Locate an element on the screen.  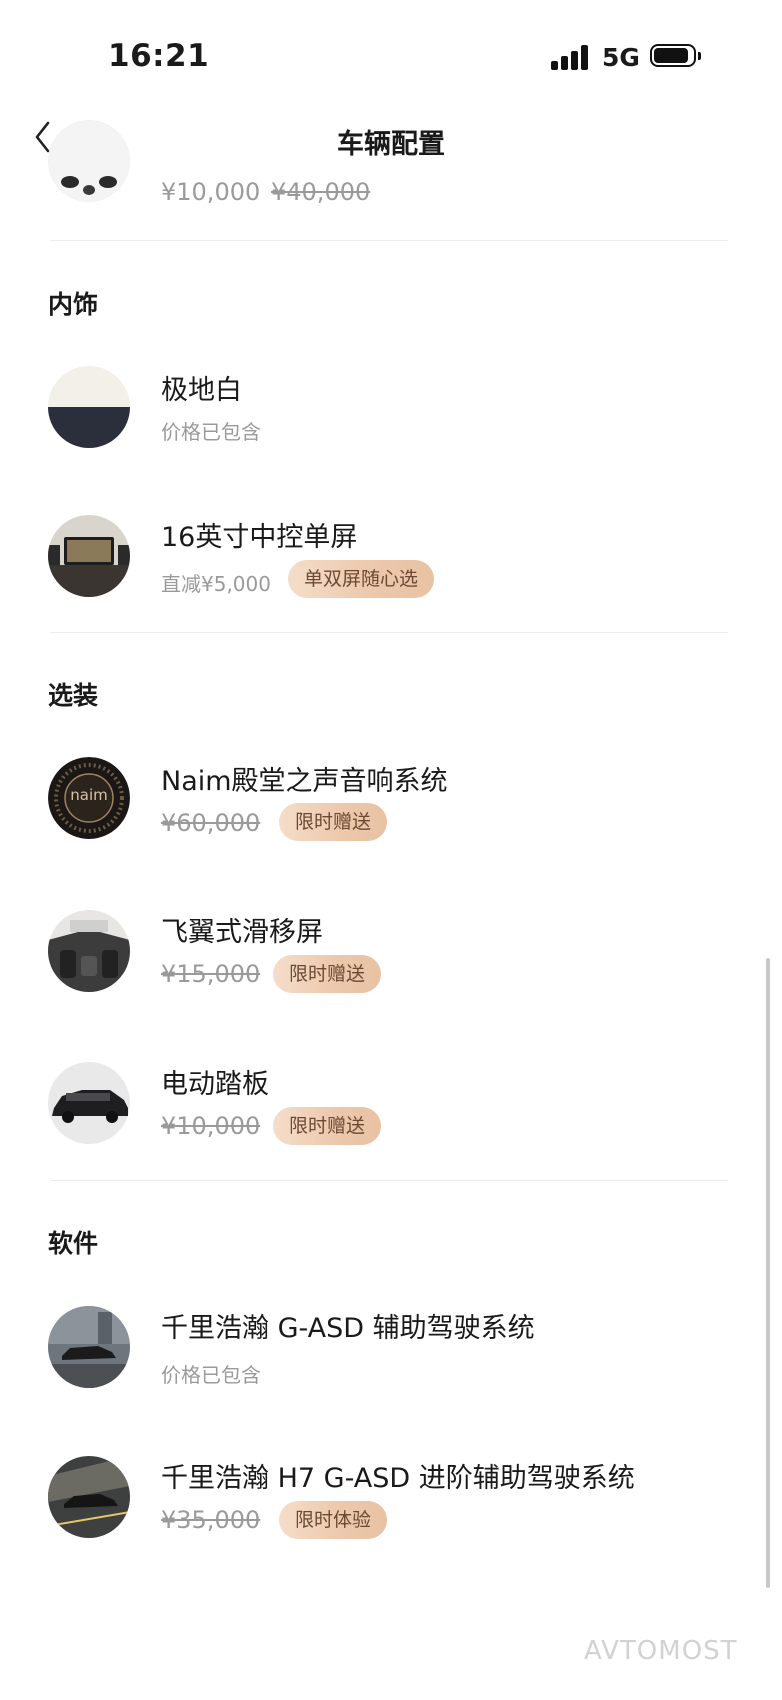
scrollbar is located at coordinates (768, 1273).